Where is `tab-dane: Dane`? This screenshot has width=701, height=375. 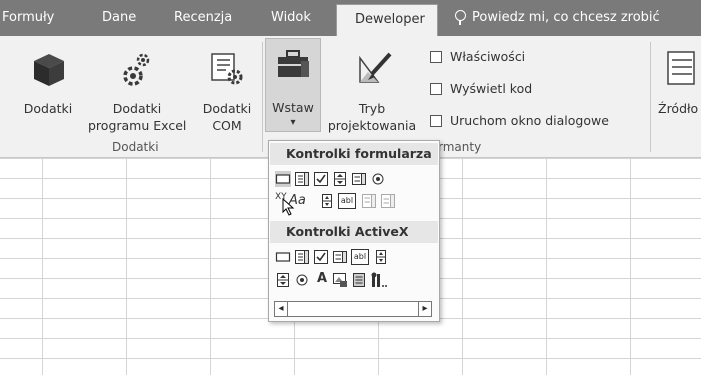 tab-dane: Dane is located at coordinates (119, 18).